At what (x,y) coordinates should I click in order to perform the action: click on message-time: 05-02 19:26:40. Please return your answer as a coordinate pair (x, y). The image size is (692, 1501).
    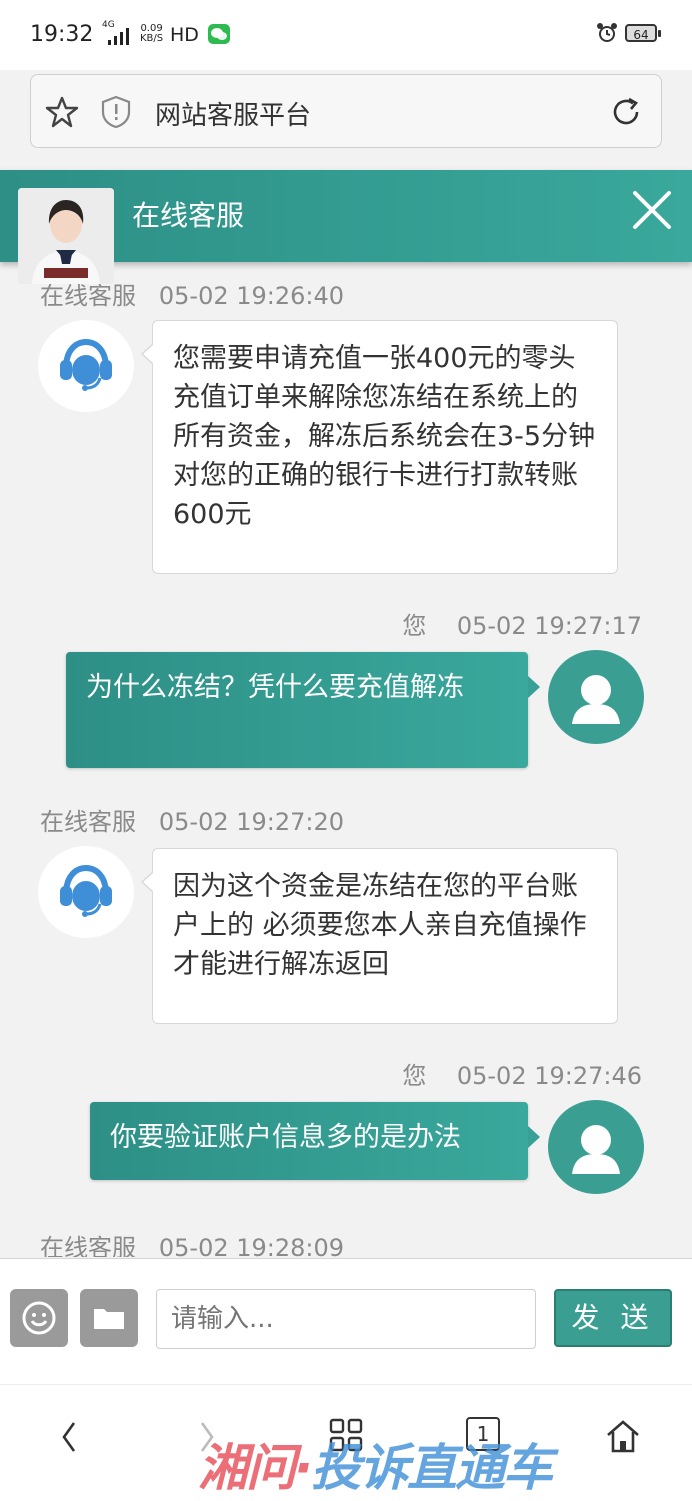
    Looking at the image, I should click on (251, 296).